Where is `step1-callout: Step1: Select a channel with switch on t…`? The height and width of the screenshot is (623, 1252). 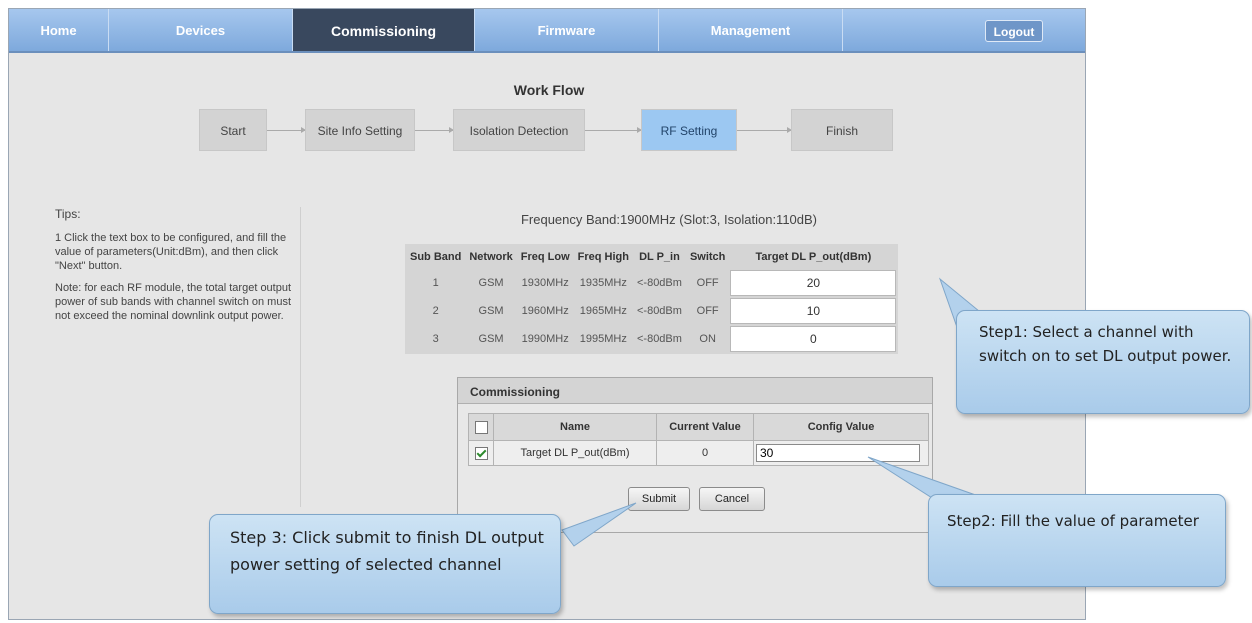 step1-callout: Step1: Select a channel with switch on t… is located at coordinates (1103, 362).